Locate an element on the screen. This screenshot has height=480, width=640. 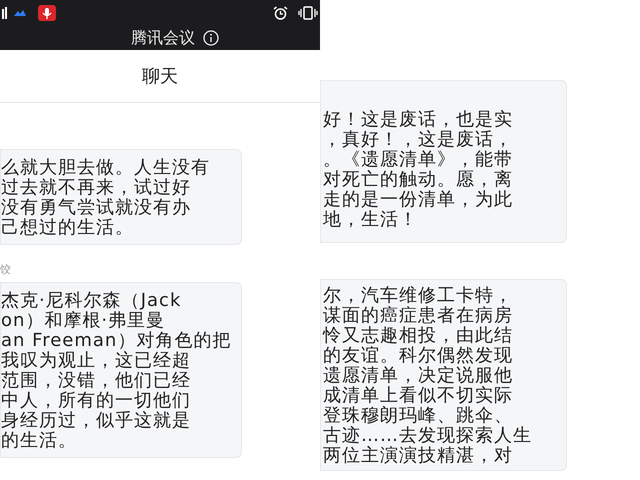
alarm-icon is located at coordinates (280, 13).